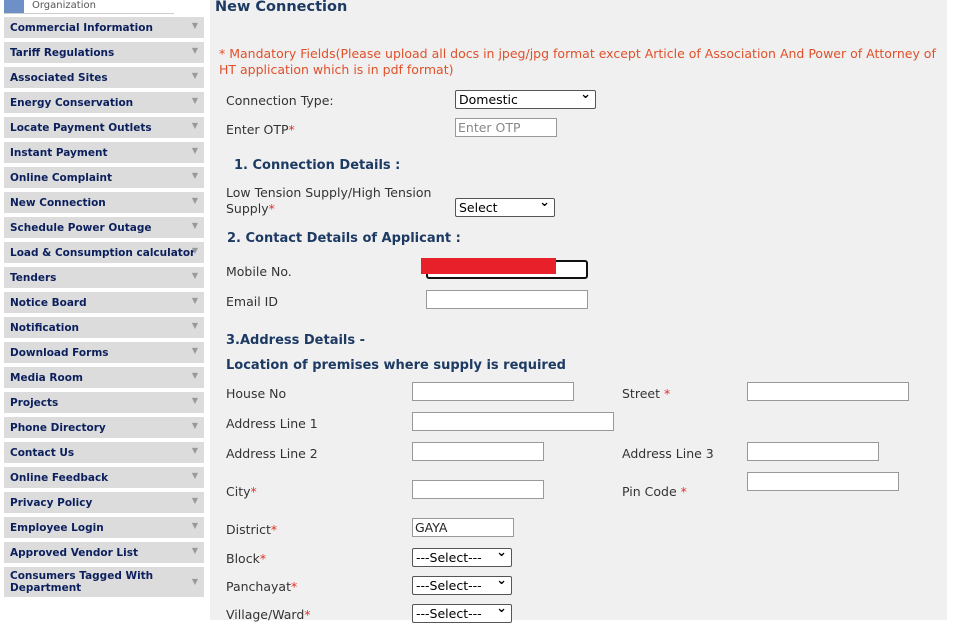 This screenshot has height=623, width=967. What do you see at coordinates (259, 271) in the screenshot?
I see `mobile-label: Mobile No.` at bounding box center [259, 271].